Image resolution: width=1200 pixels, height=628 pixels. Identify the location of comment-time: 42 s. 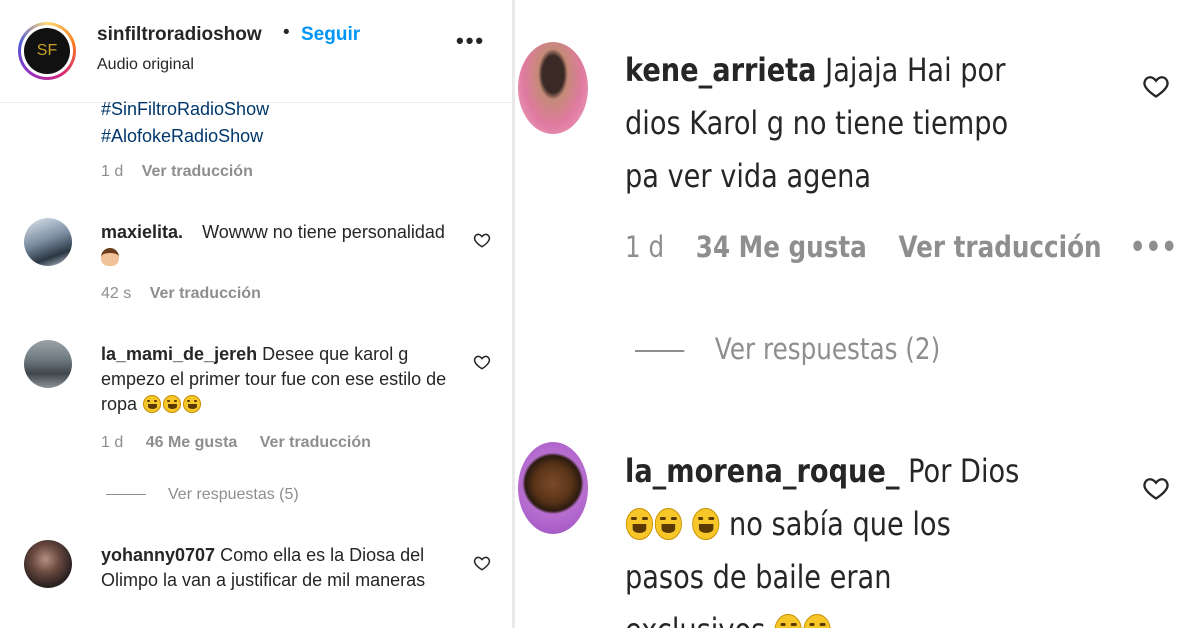
(116, 293).